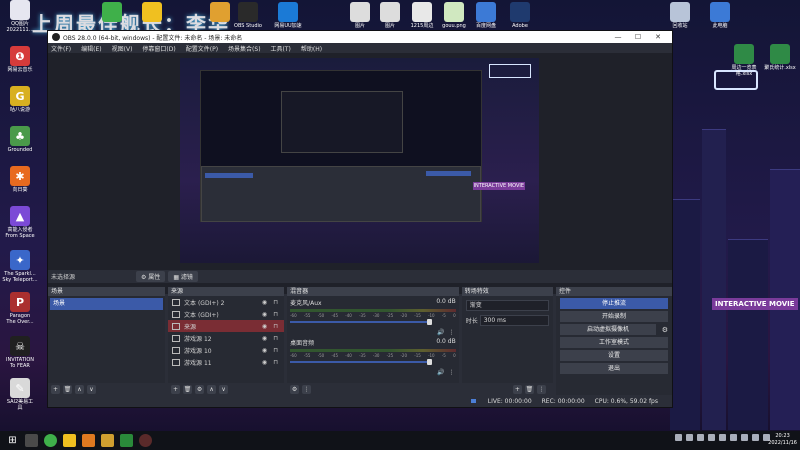 Image resolution: width=800 pixels, height=450 pixels. I want to click on filters-button: ▦ 滤镜, so click(183, 276).